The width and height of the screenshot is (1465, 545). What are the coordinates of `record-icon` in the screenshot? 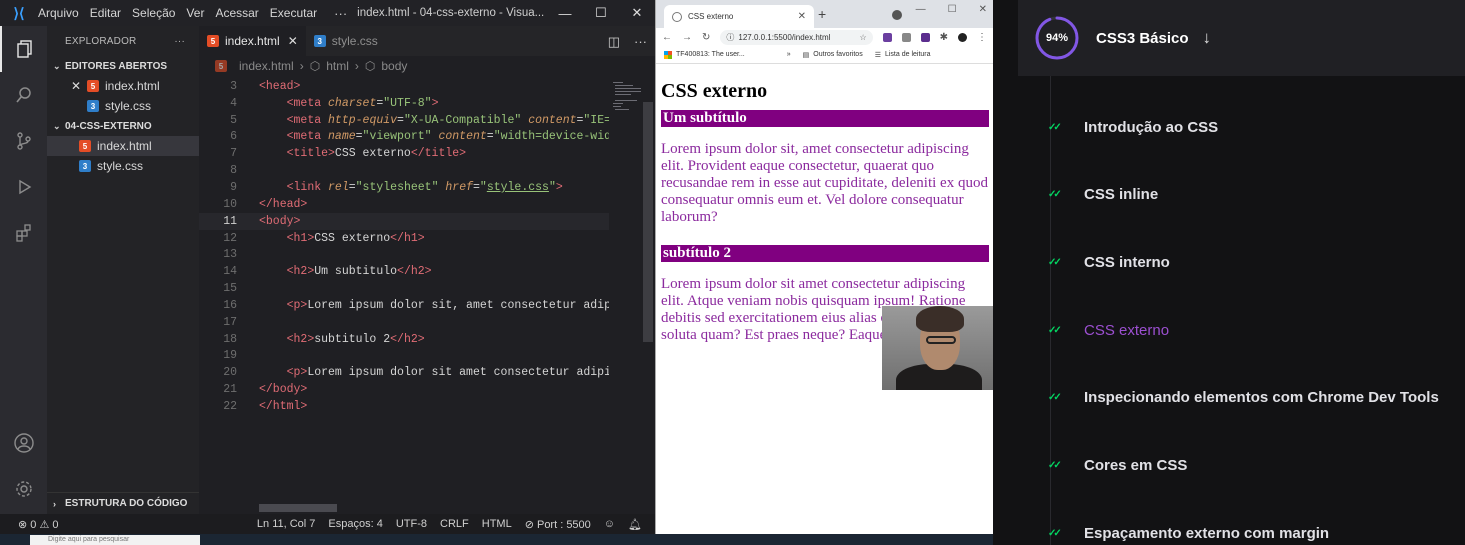 It's located at (897, 15).